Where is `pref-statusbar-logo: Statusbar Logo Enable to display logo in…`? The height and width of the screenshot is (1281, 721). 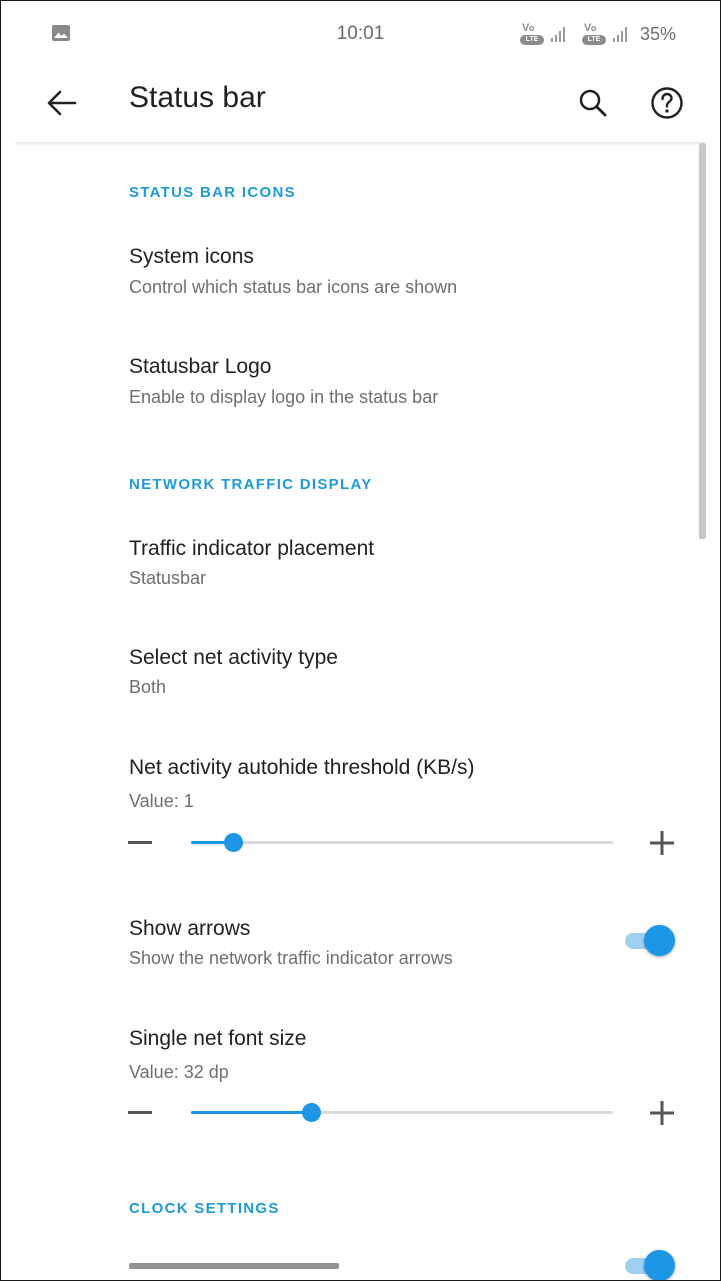 pref-statusbar-logo: Statusbar Logo Enable to display logo in… is located at coordinates (346, 391).